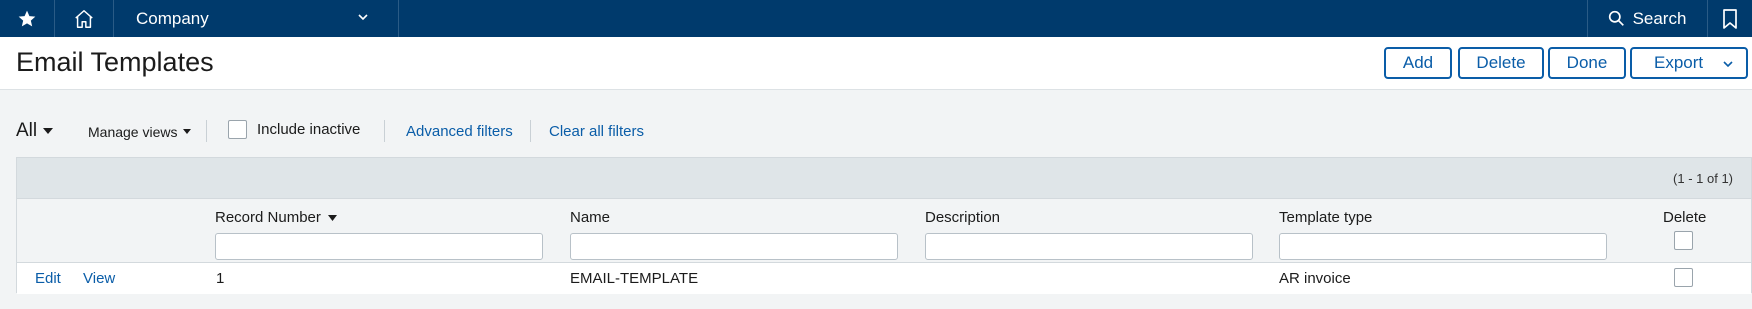  What do you see at coordinates (596, 131) in the screenshot?
I see `clear-all-filters-link: Clear all filters` at bounding box center [596, 131].